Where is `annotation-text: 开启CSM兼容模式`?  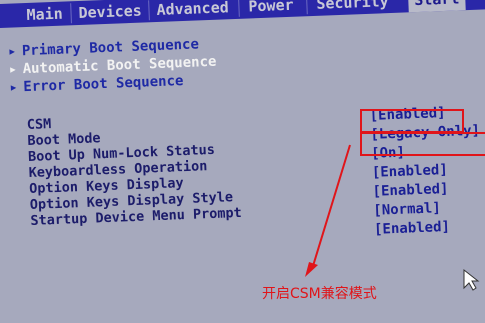 annotation-text: 开启CSM兼容模式 is located at coordinates (319, 294).